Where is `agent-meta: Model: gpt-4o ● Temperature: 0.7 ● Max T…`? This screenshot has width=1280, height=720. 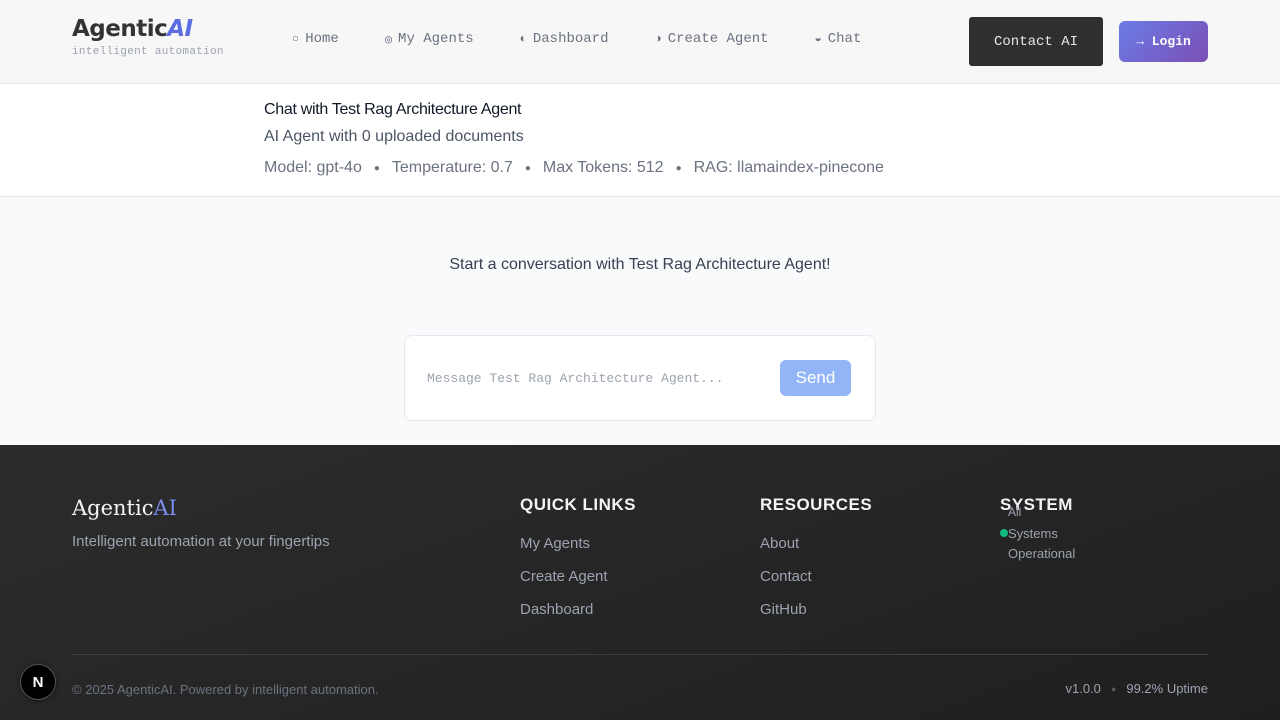 agent-meta: Model: gpt-4o ● Temperature: 0.7 ● Max T… is located at coordinates (574, 168).